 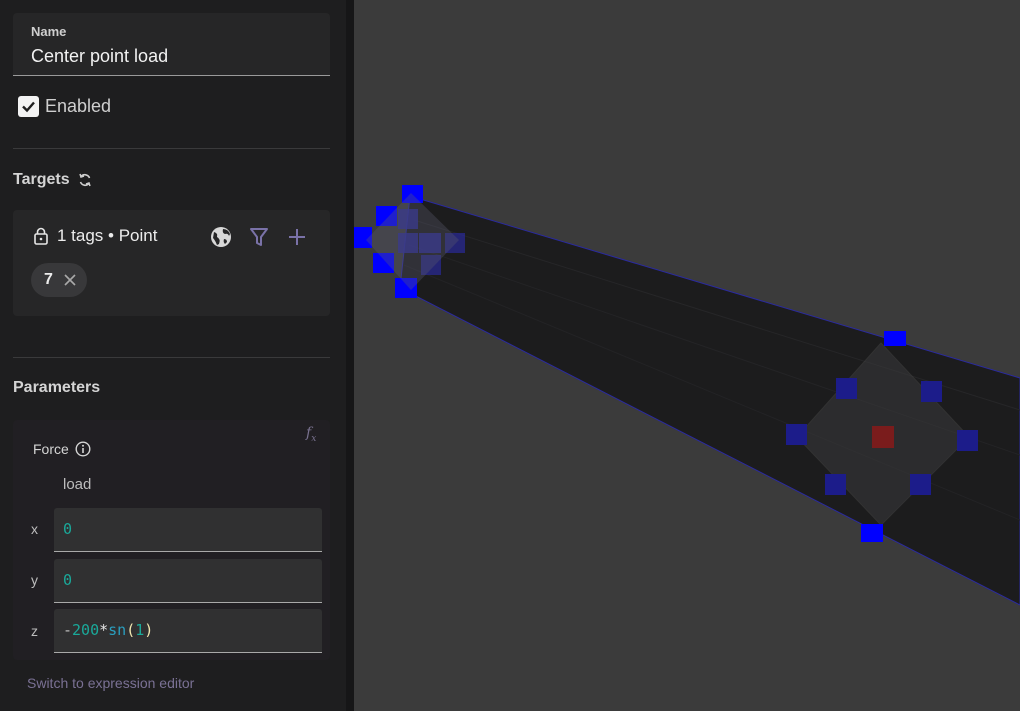 What do you see at coordinates (104, 630) in the screenshot?
I see `expression-token: *` at bounding box center [104, 630].